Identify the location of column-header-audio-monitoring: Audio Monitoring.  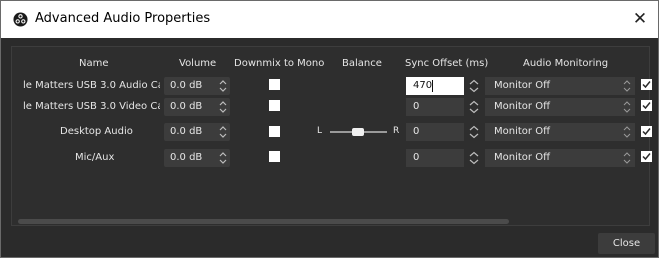
(566, 63).